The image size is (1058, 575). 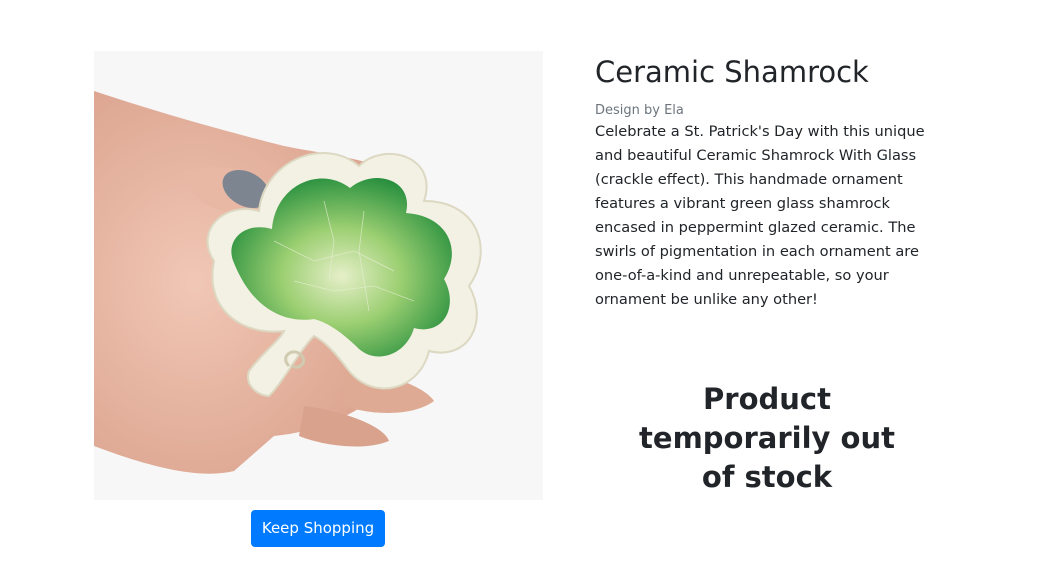 What do you see at coordinates (732, 72) in the screenshot?
I see `product-title: Ceramic Shamrock` at bounding box center [732, 72].